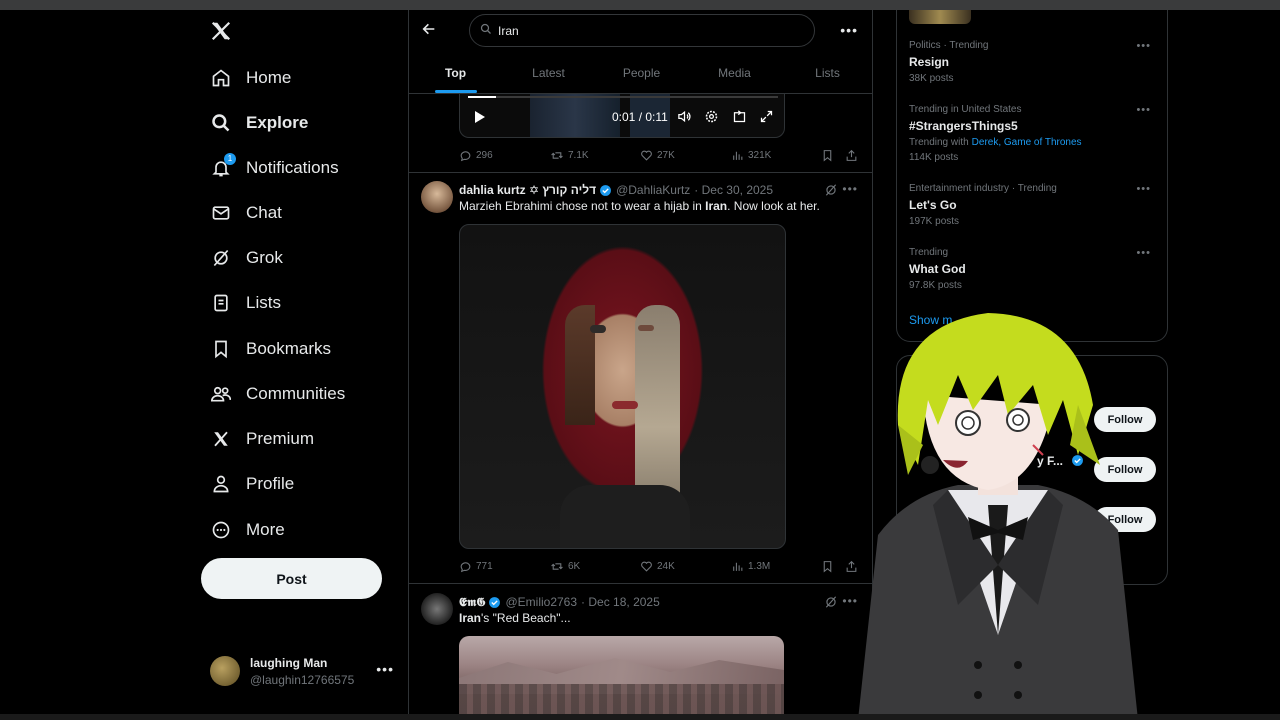 The image size is (1280, 720). I want to click on nav-premium-label: Premium, so click(280, 438).